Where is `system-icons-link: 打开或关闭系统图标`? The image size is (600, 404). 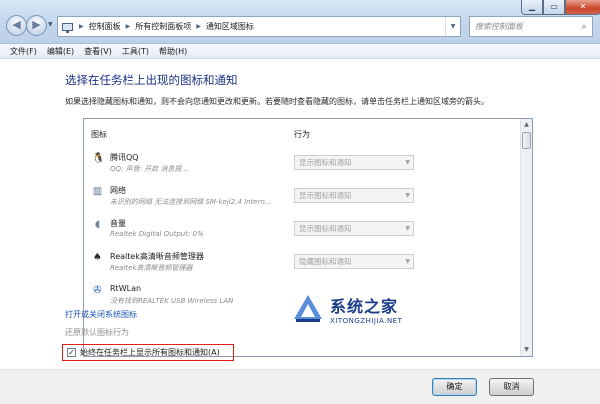 system-icons-link: 打开或关闭系统图标 is located at coordinates (101, 314).